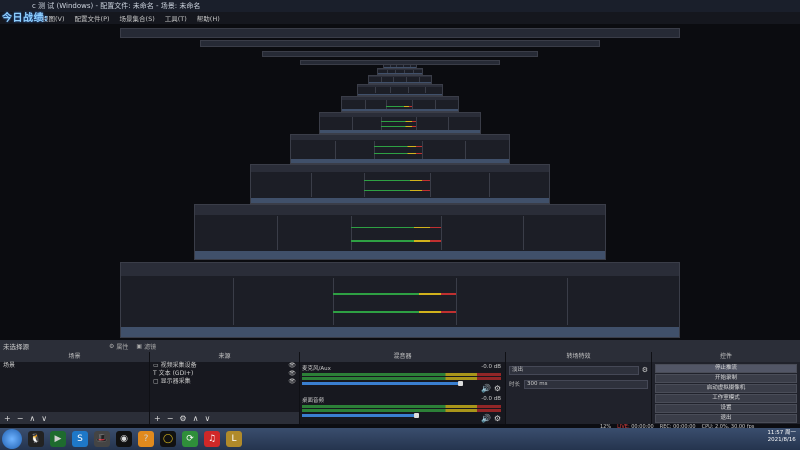  Describe the element at coordinates (234, 439) in the screenshot. I see `league-icon: L` at that location.